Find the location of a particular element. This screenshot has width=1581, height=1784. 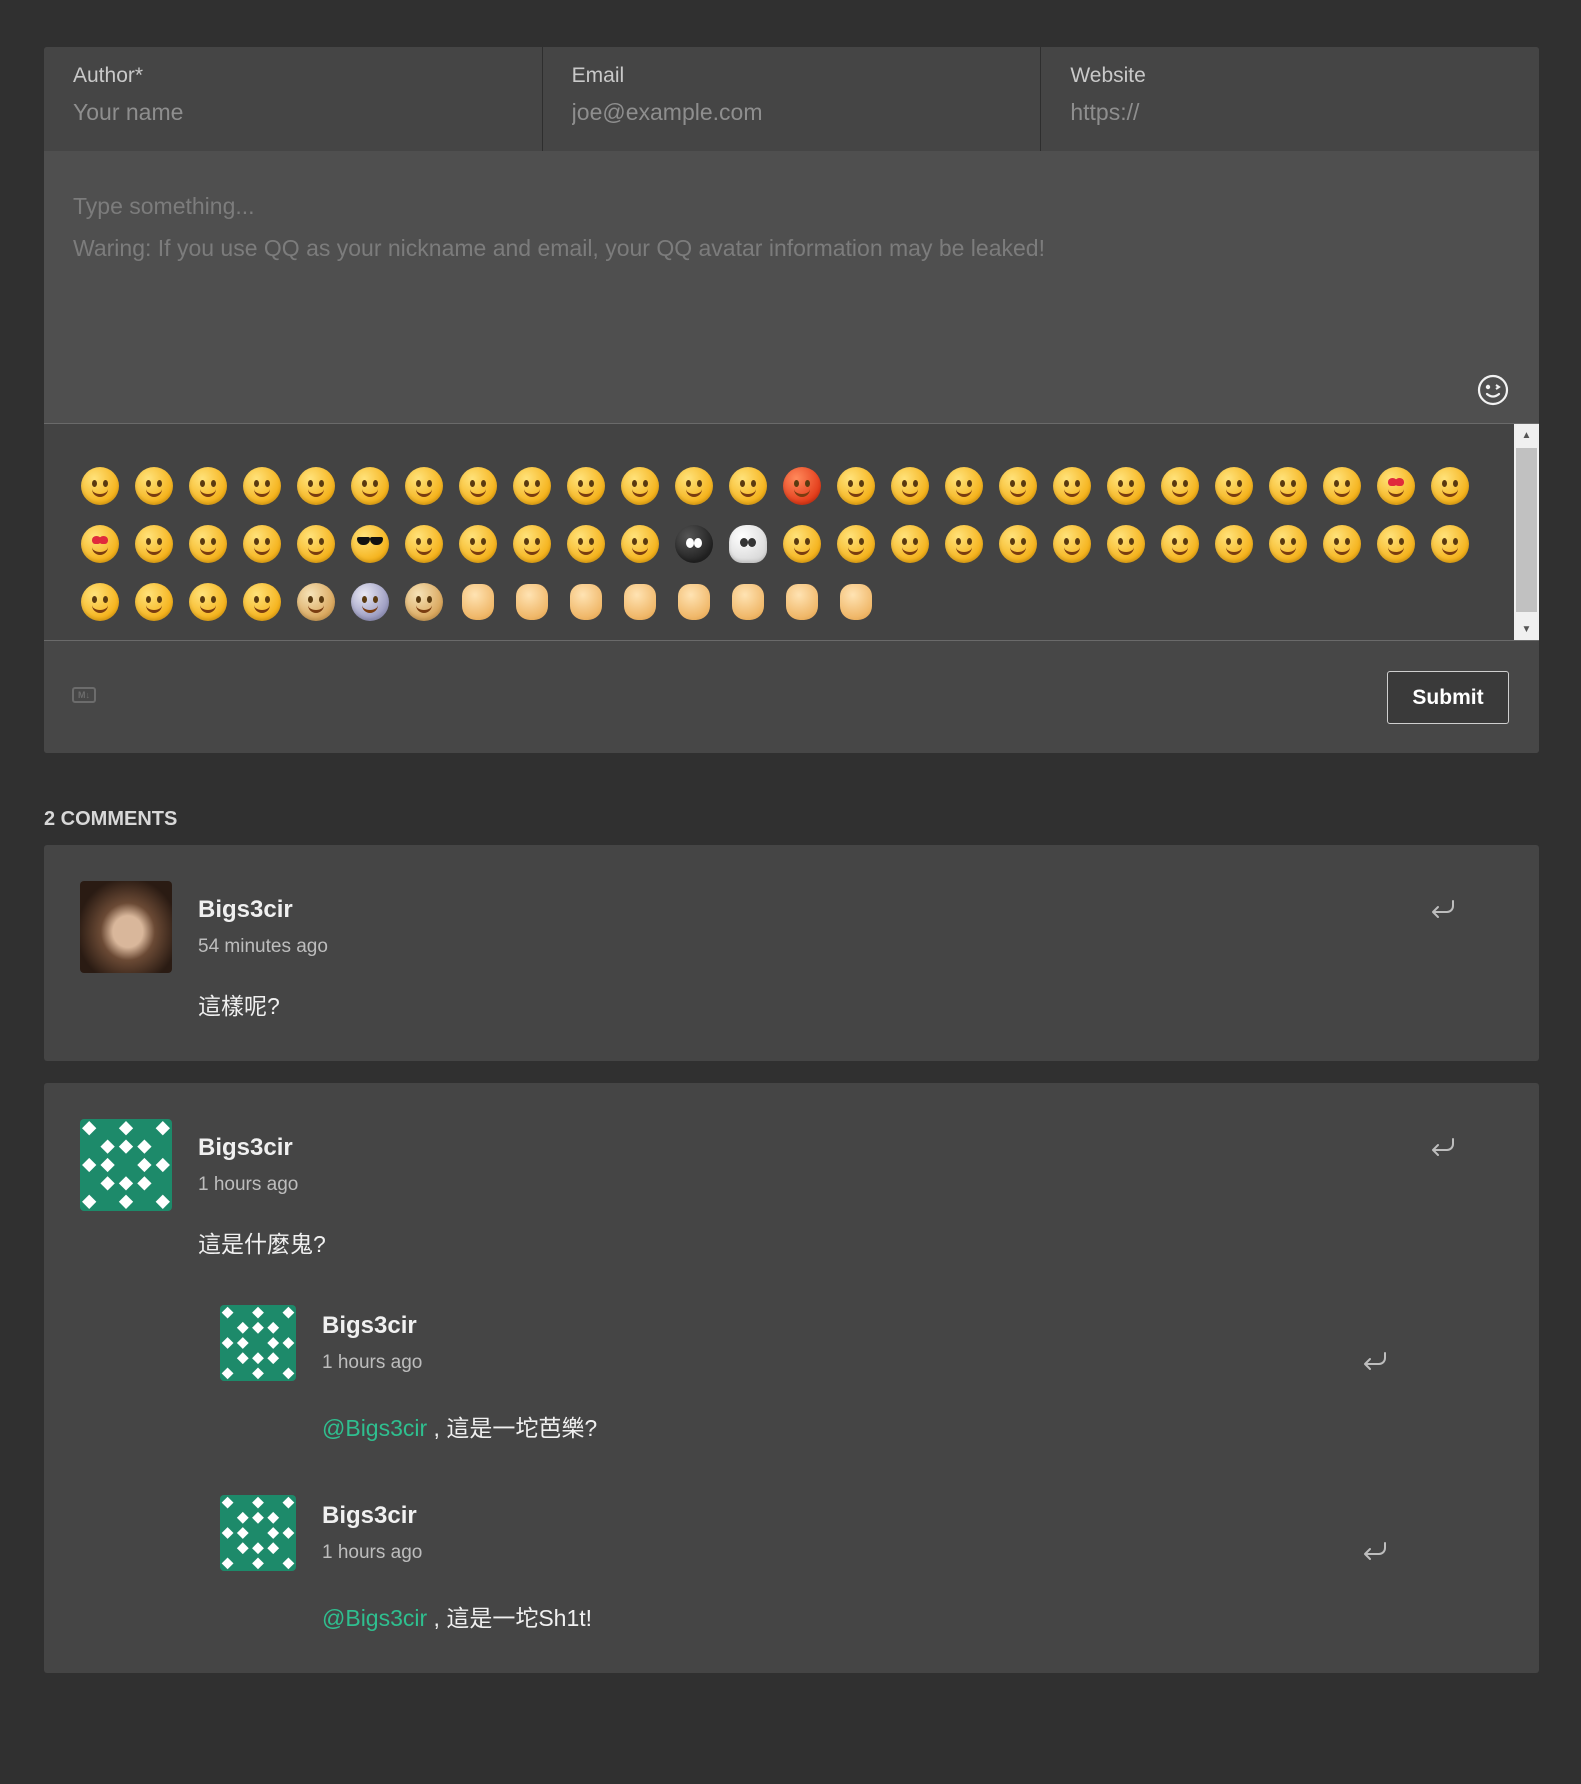

markdown-icon: M↓ is located at coordinates (84, 695).